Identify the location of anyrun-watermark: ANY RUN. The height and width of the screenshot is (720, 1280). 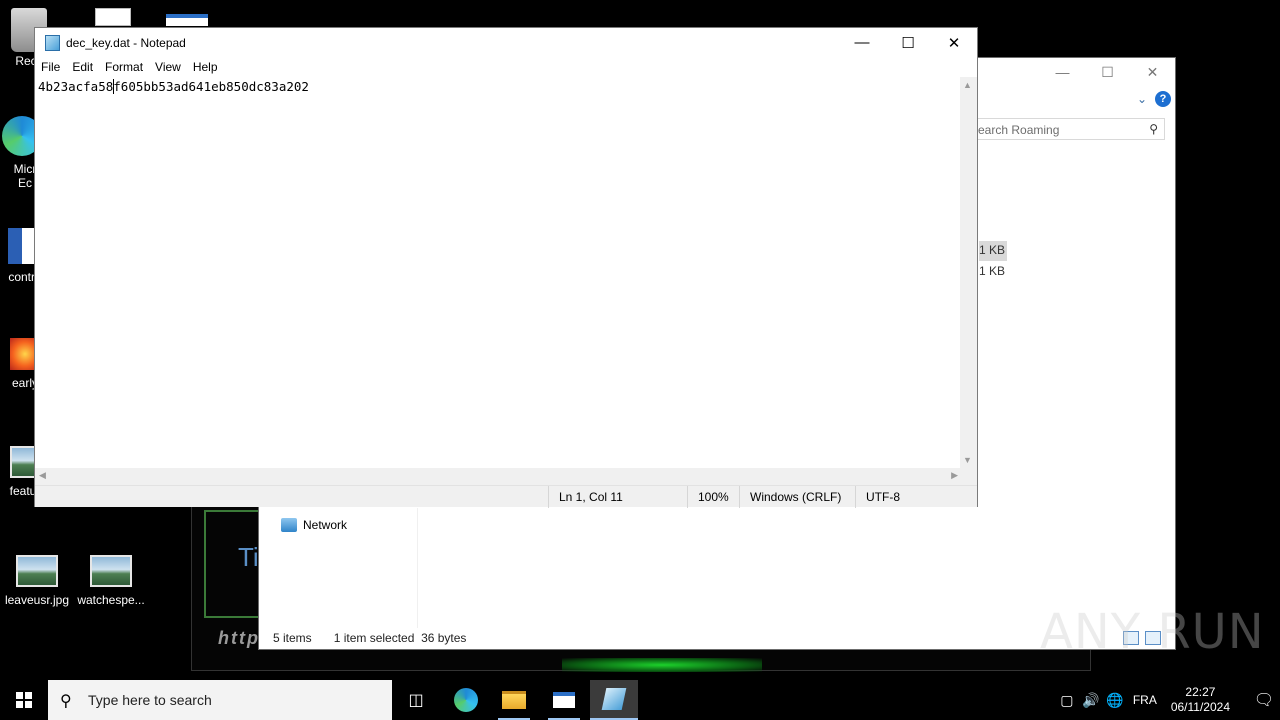
(1152, 632).